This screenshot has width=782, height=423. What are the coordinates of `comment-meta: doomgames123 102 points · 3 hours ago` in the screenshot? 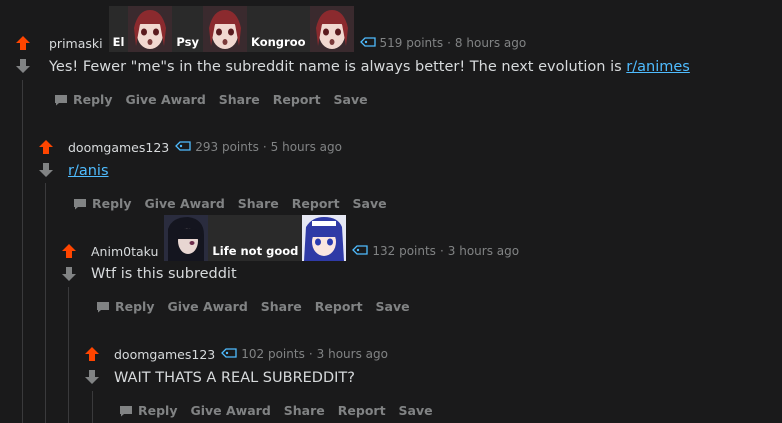 It's located at (251, 354).